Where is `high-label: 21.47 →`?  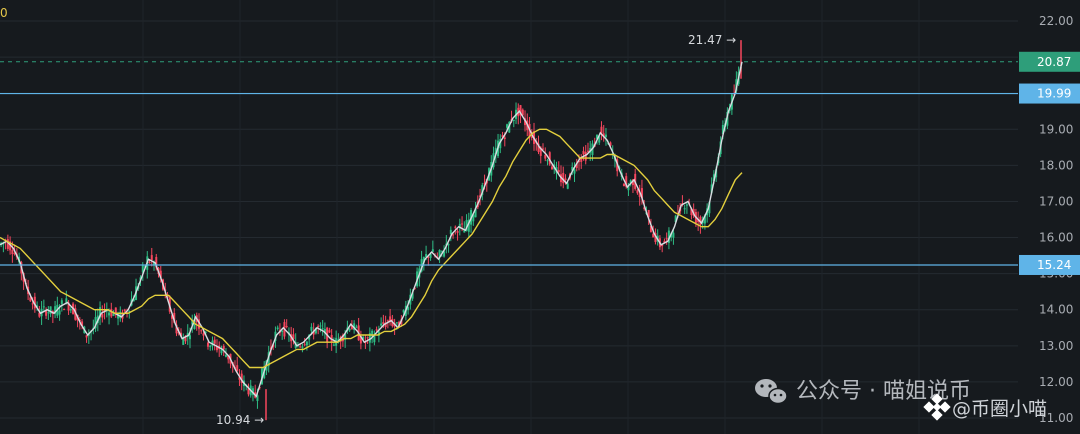
high-label: 21.47 → is located at coordinates (712, 40).